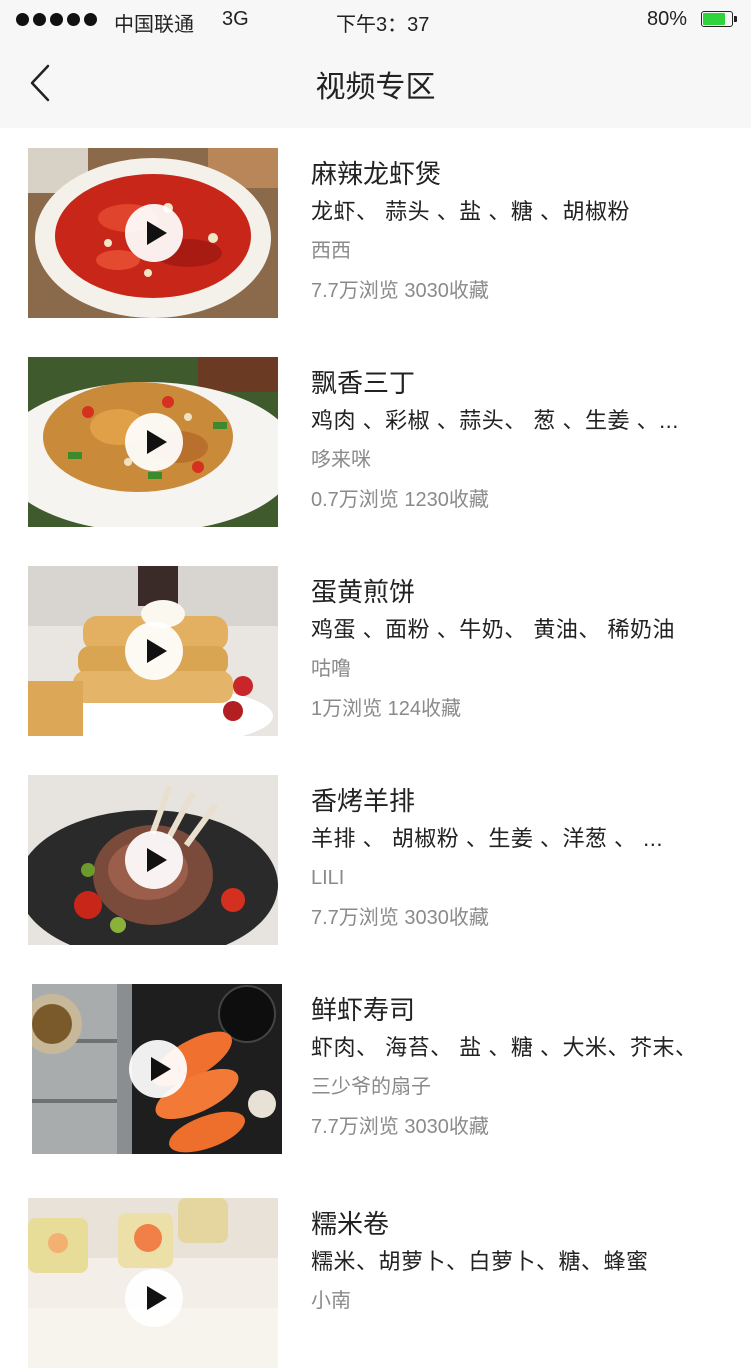 This screenshot has width=751, height=1368. Describe the element at coordinates (504, 1047) in the screenshot. I see `recipe-ingredients: 虾肉、 海苔、 盐 、糖 、大米、芥末、` at that location.